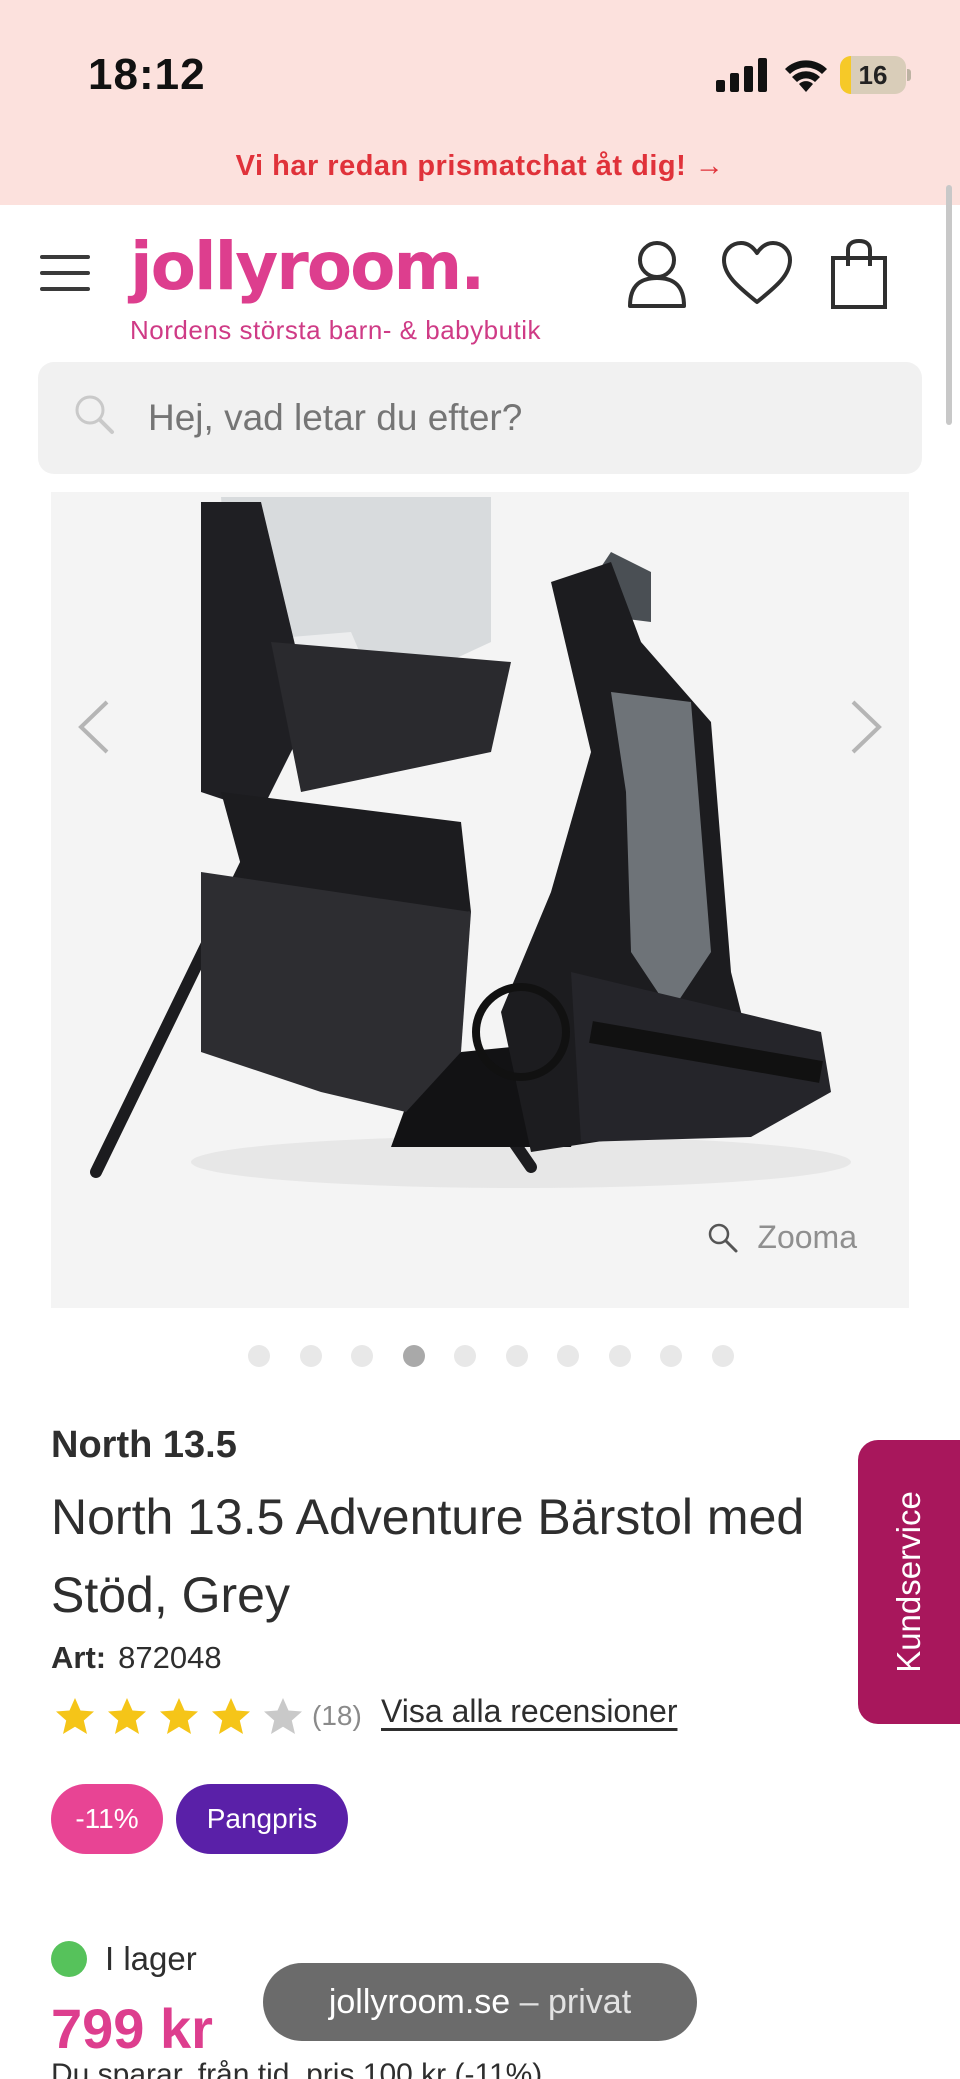  I want to click on search-bar, so click(480, 418).